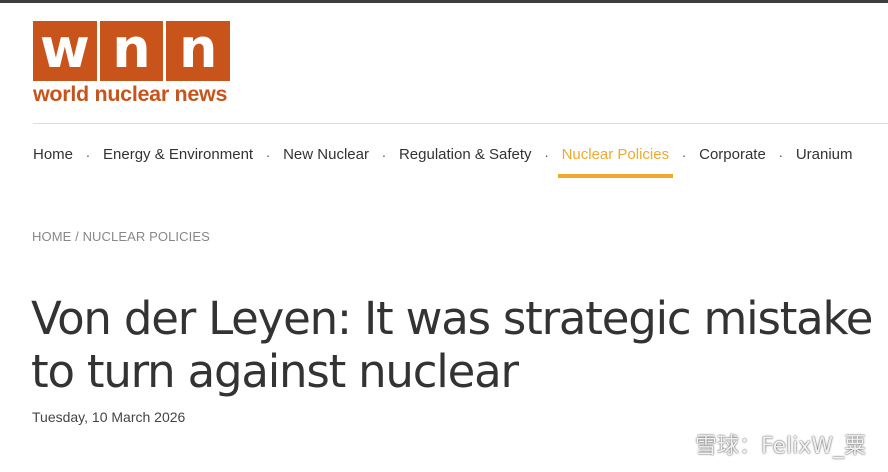  Describe the element at coordinates (780, 446) in the screenshot. I see `watermark-text: 雪球：FelixW_粟` at that location.